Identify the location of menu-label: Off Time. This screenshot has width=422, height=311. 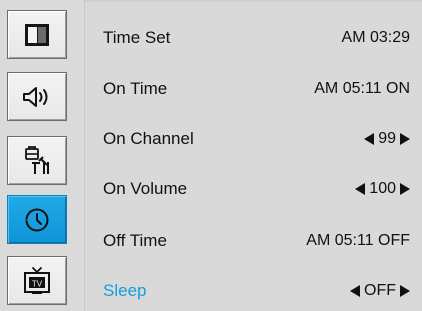
(135, 240).